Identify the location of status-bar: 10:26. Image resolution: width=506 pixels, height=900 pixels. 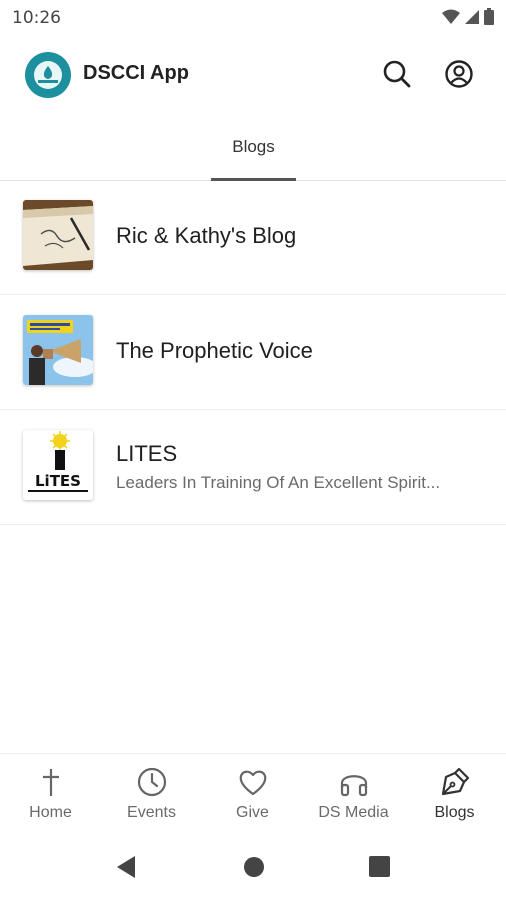
(253, 17).